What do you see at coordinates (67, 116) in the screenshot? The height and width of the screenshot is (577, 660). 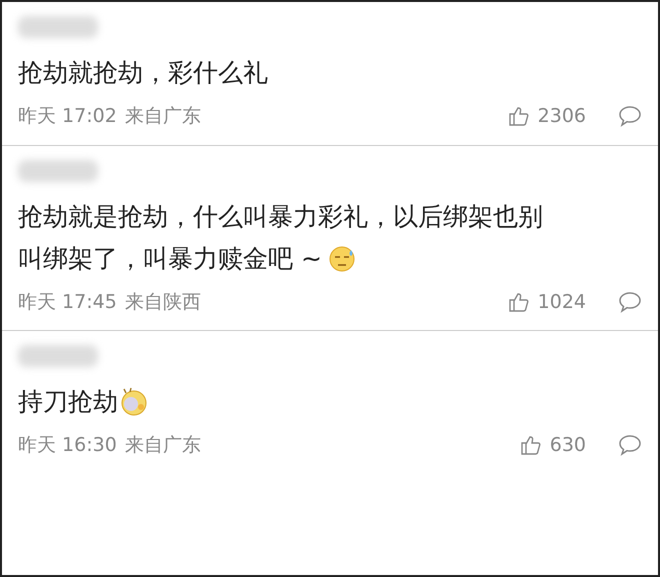 I see `comment-time: 昨天 17:02` at bounding box center [67, 116].